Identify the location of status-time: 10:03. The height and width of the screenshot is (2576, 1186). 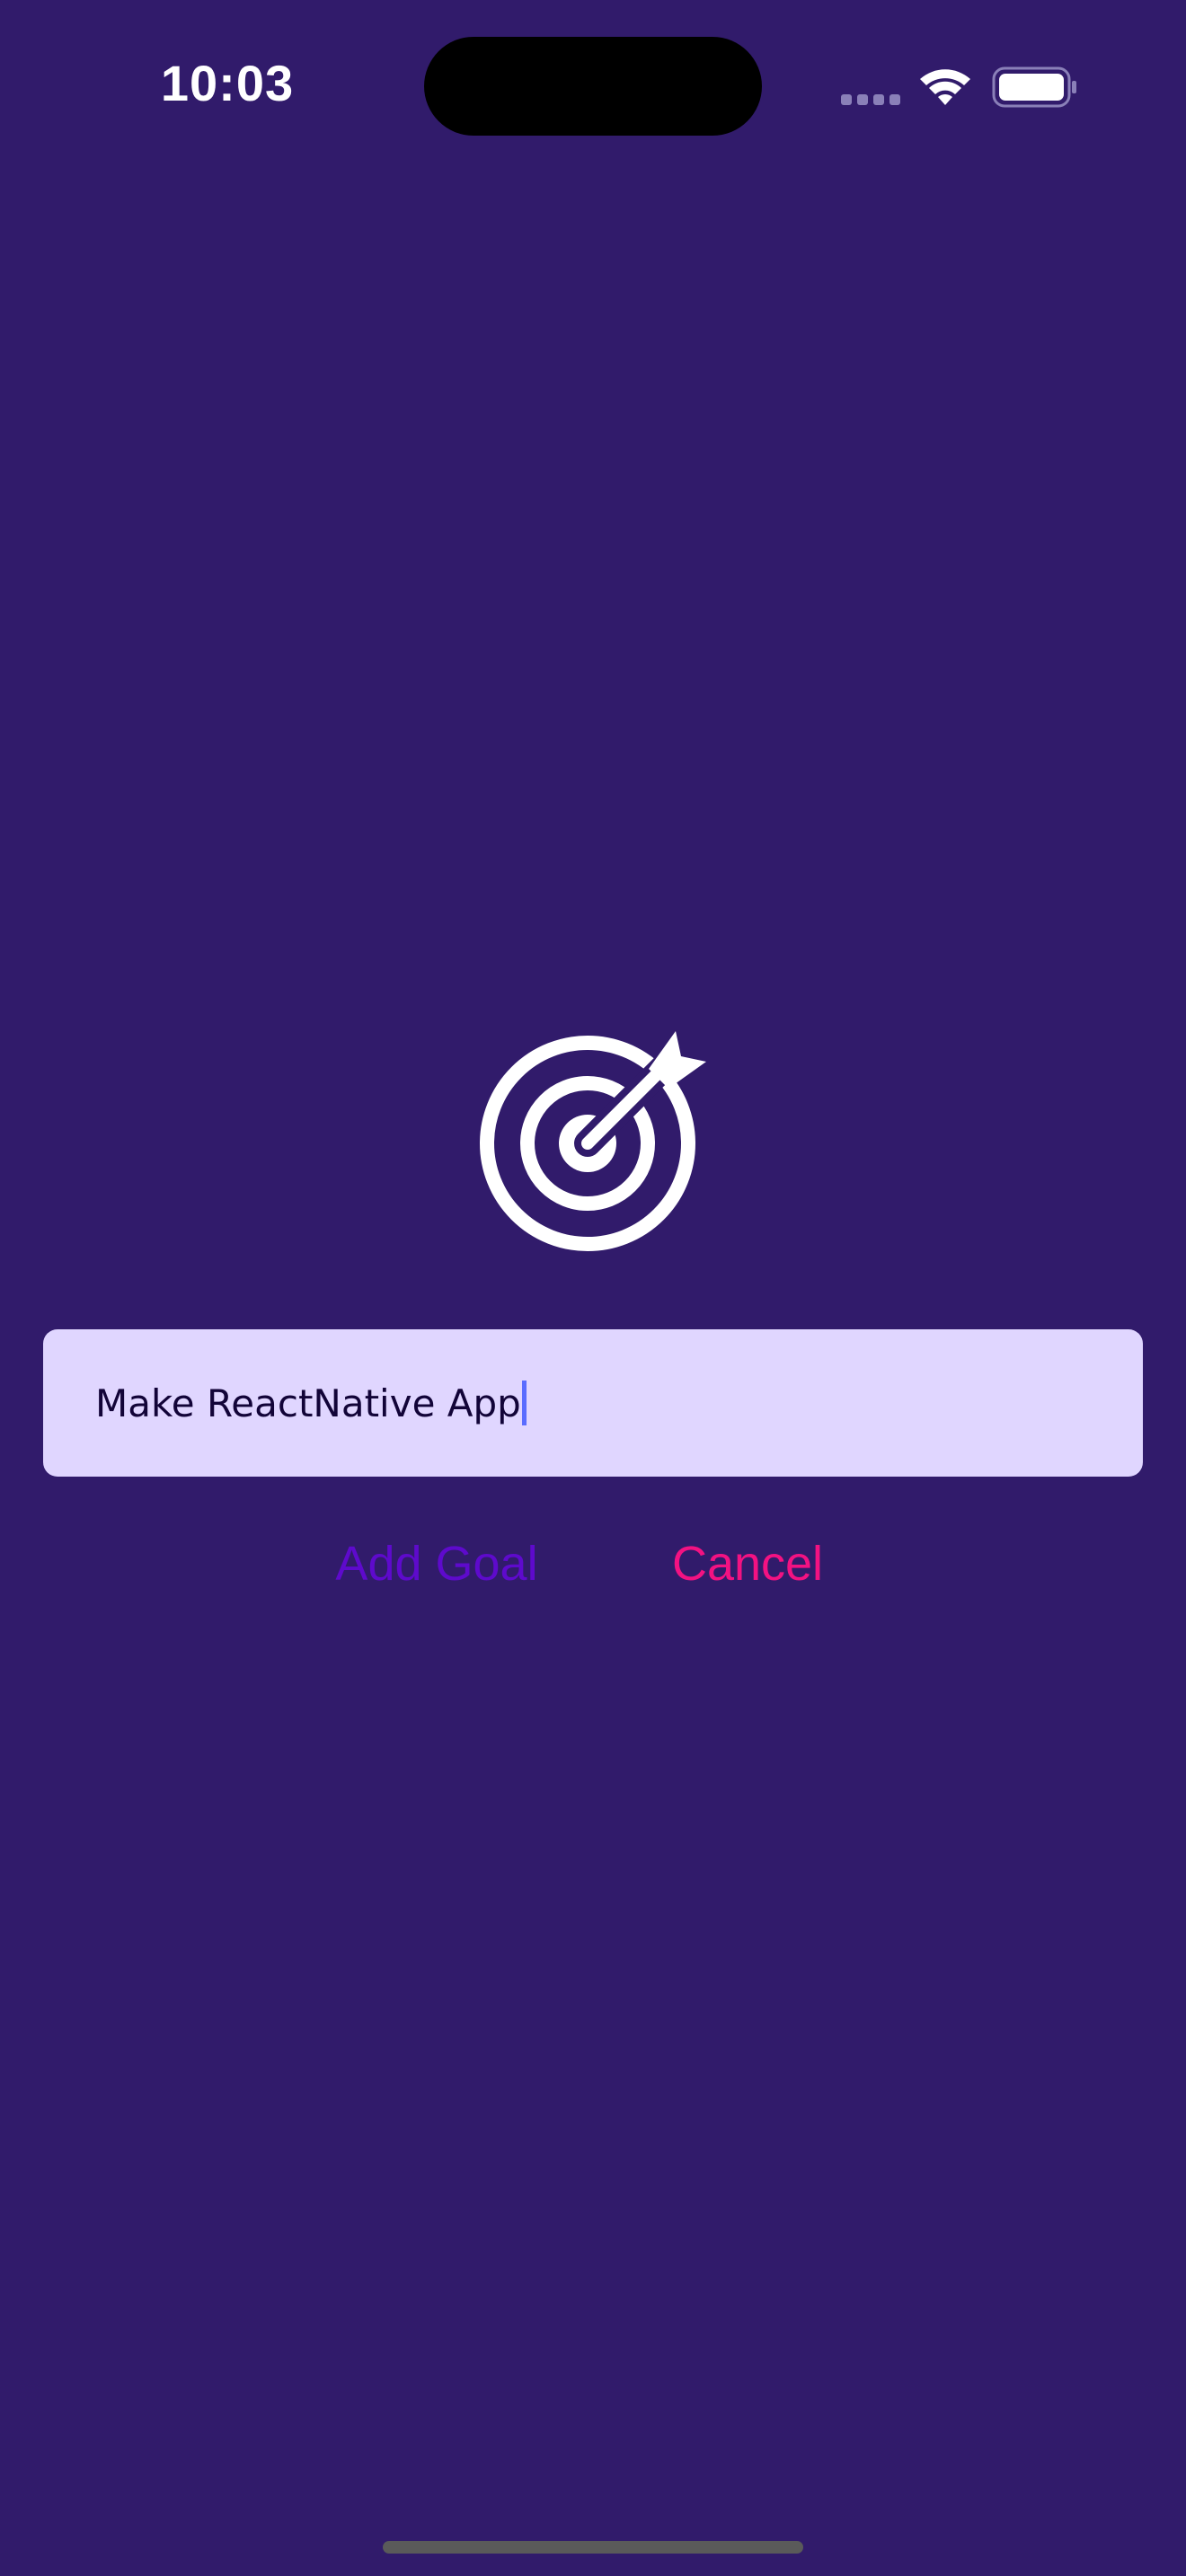
(227, 83).